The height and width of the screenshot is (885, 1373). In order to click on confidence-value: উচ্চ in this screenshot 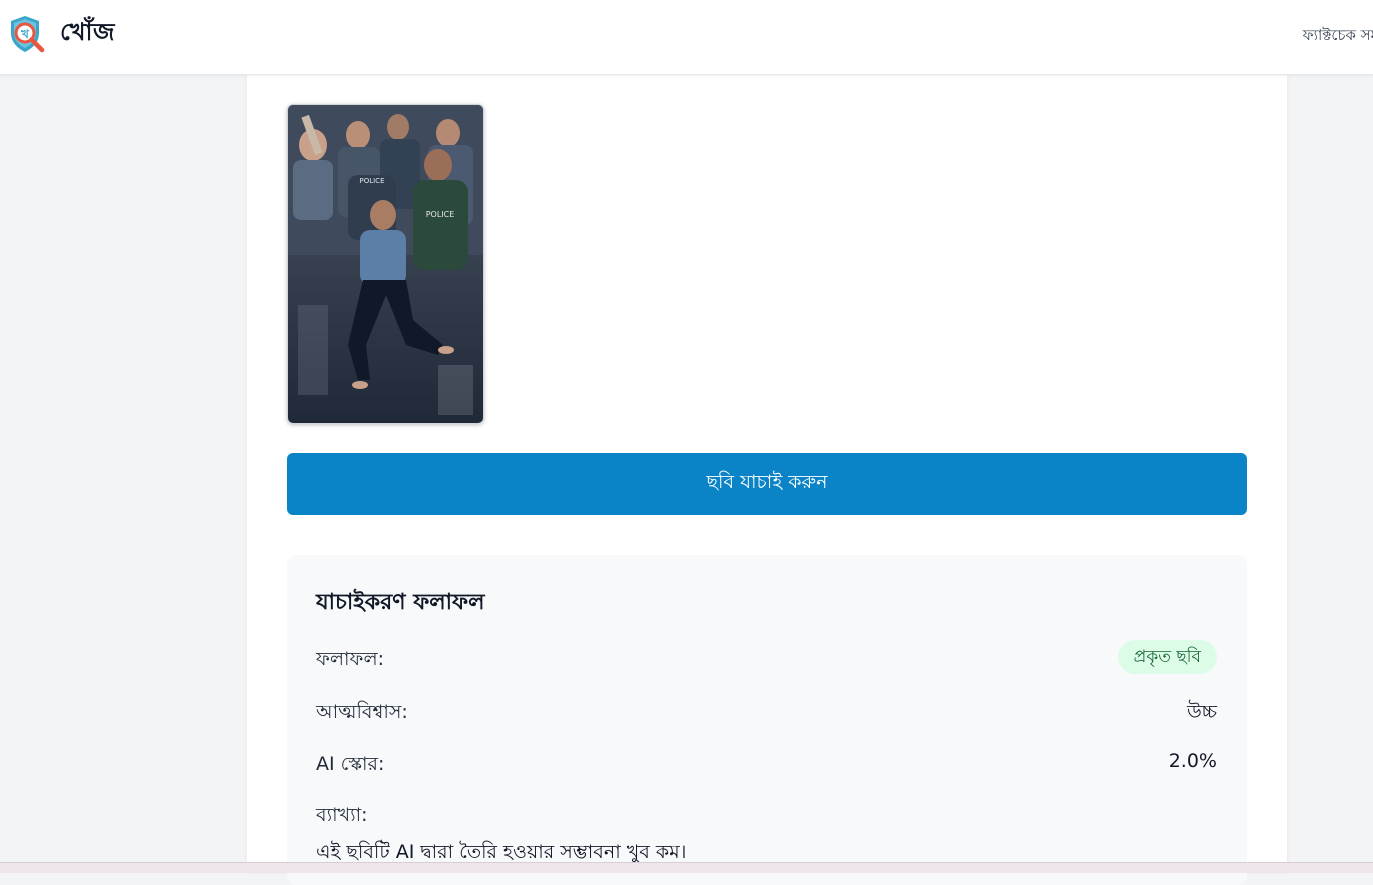, I will do `click(1201, 712)`.